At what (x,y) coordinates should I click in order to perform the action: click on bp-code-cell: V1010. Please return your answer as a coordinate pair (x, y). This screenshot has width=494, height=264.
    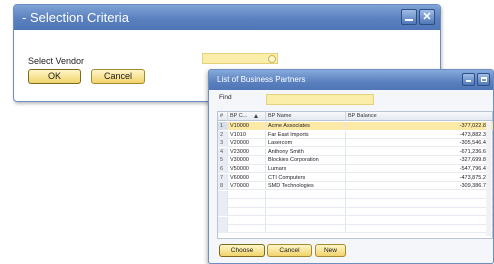
    Looking at the image, I should click on (247, 134).